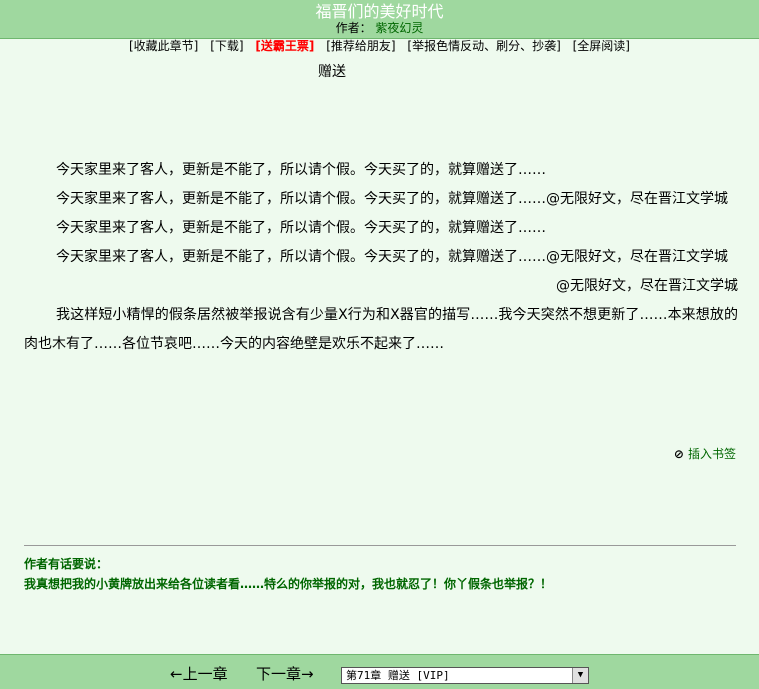  Describe the element at coordinates (360, 46) in the screenshot. I see `recommend-button: [推荐给朋友]` at that location.